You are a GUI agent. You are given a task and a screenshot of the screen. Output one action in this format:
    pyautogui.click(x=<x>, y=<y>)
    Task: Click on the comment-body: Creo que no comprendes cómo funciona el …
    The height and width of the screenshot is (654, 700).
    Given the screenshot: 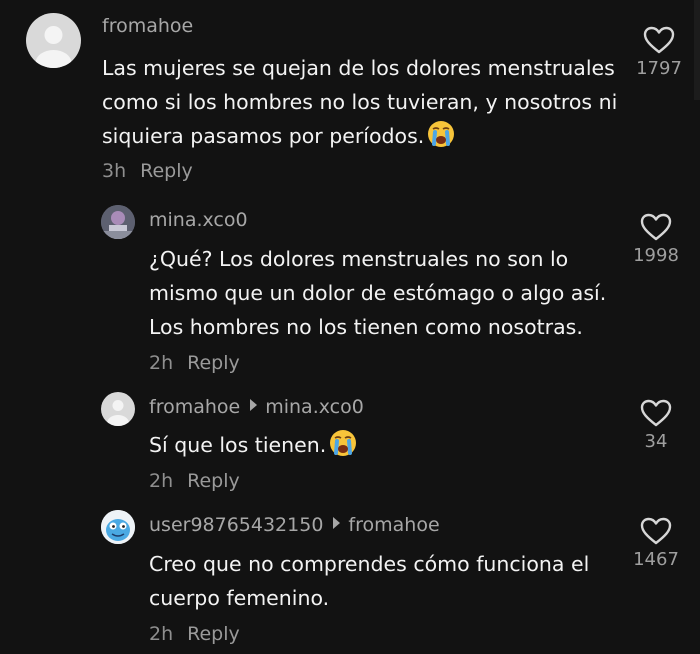 What is the action you would take?
    pyautogui.click(x=369, y=581)
    